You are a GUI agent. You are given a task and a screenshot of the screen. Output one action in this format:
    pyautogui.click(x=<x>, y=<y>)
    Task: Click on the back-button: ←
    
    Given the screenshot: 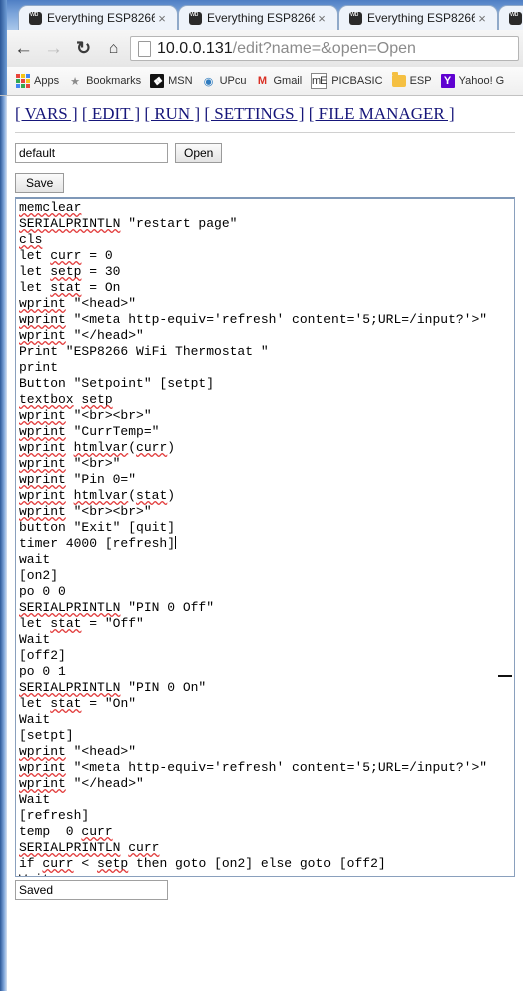 What is the action you would take?
    pyautogui.click(x=23, y=48)
    